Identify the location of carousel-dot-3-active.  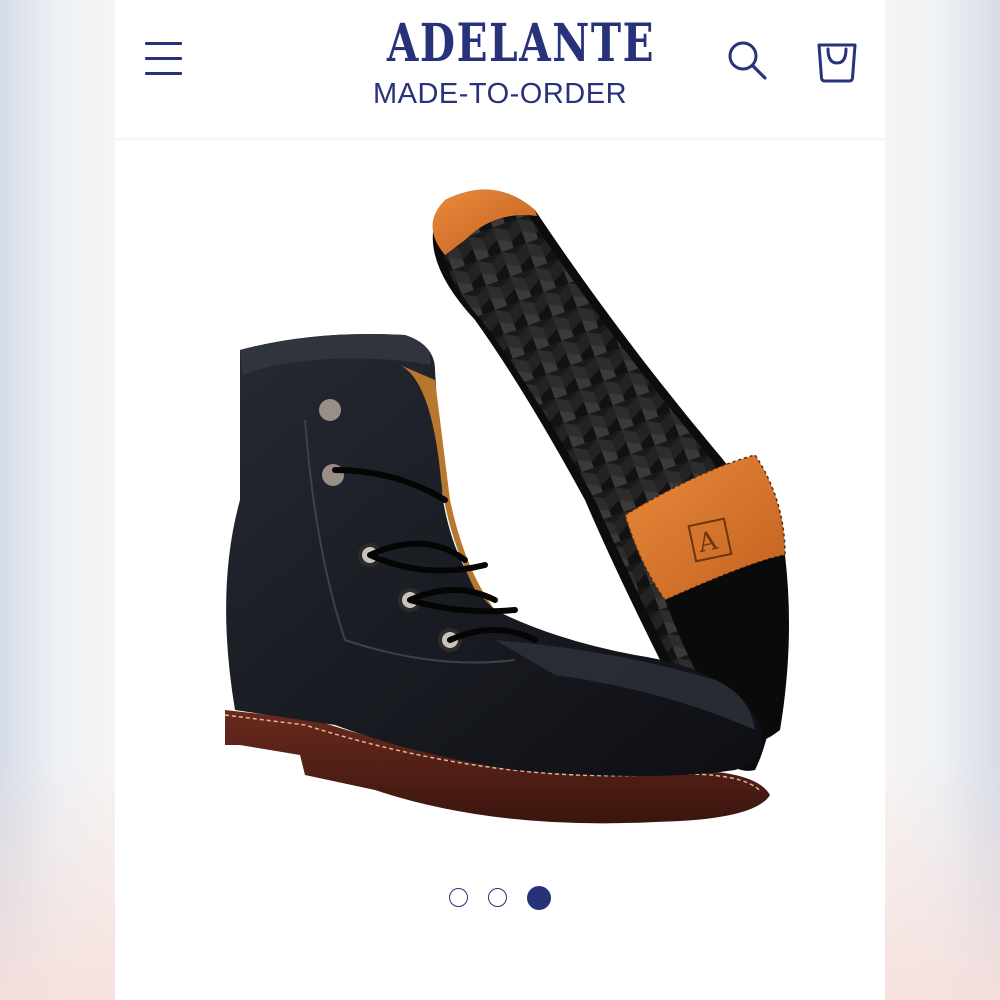
(539, 898).